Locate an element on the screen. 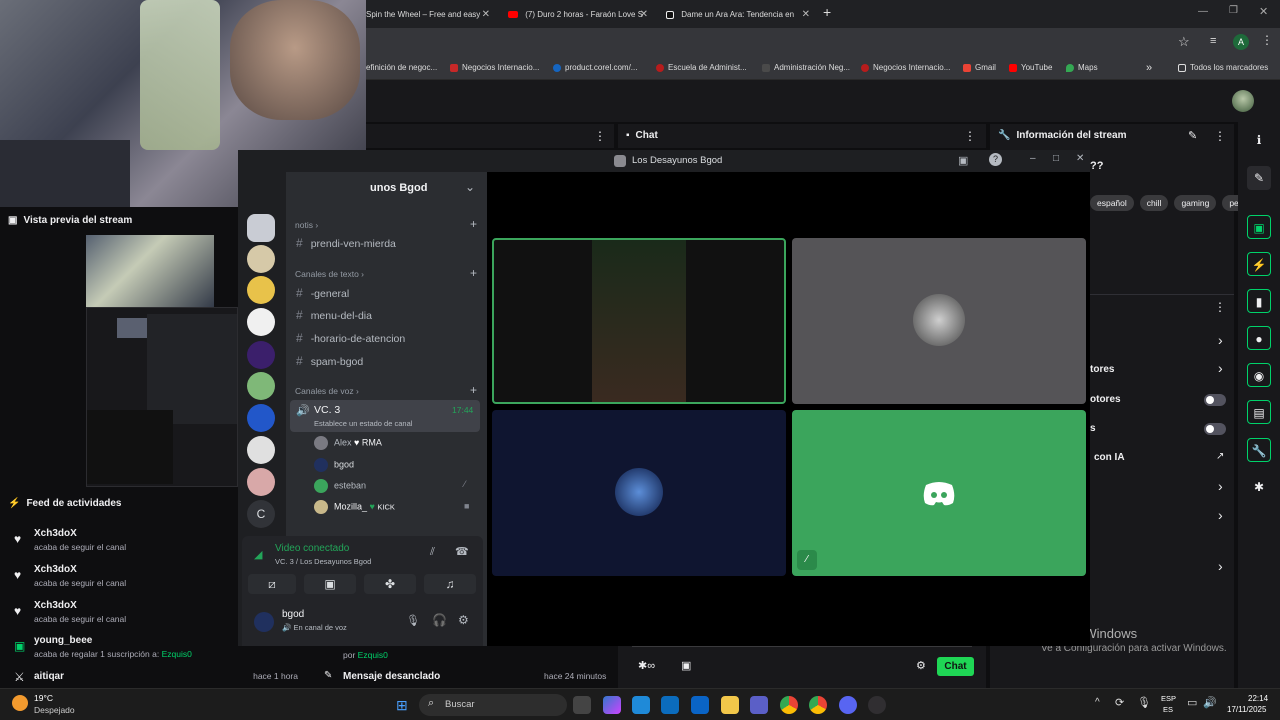  chevron-down-icon: ⌄ is located at coordinates (470, 187).